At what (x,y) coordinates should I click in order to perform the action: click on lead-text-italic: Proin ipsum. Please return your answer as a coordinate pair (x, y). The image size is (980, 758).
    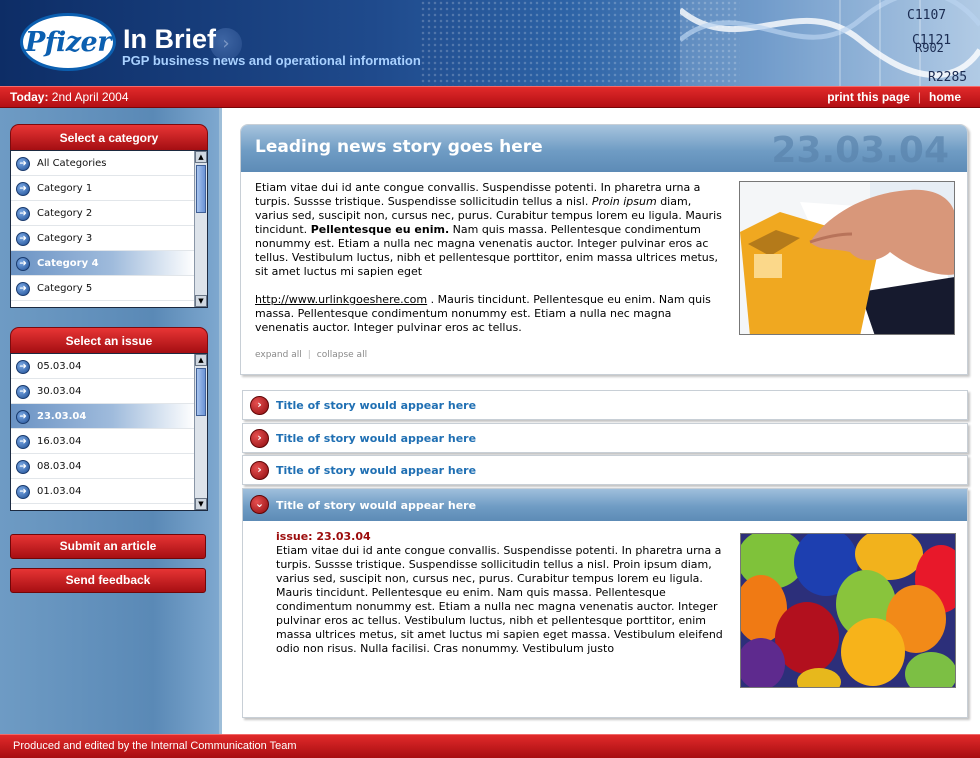
    Looking at the image, I should click on (624, 201).